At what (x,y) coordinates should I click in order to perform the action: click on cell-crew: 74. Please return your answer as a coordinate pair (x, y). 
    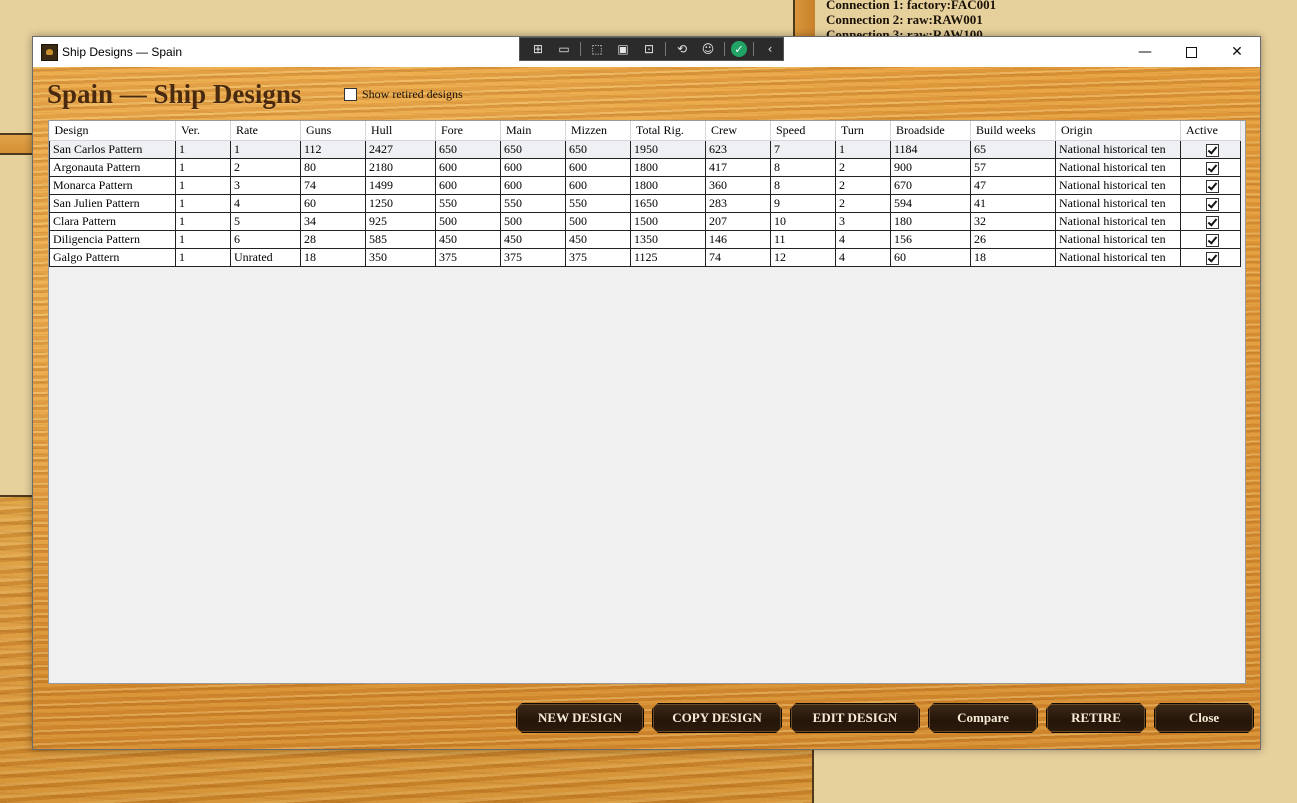
    Looking at the image, I should click on (738, 257).